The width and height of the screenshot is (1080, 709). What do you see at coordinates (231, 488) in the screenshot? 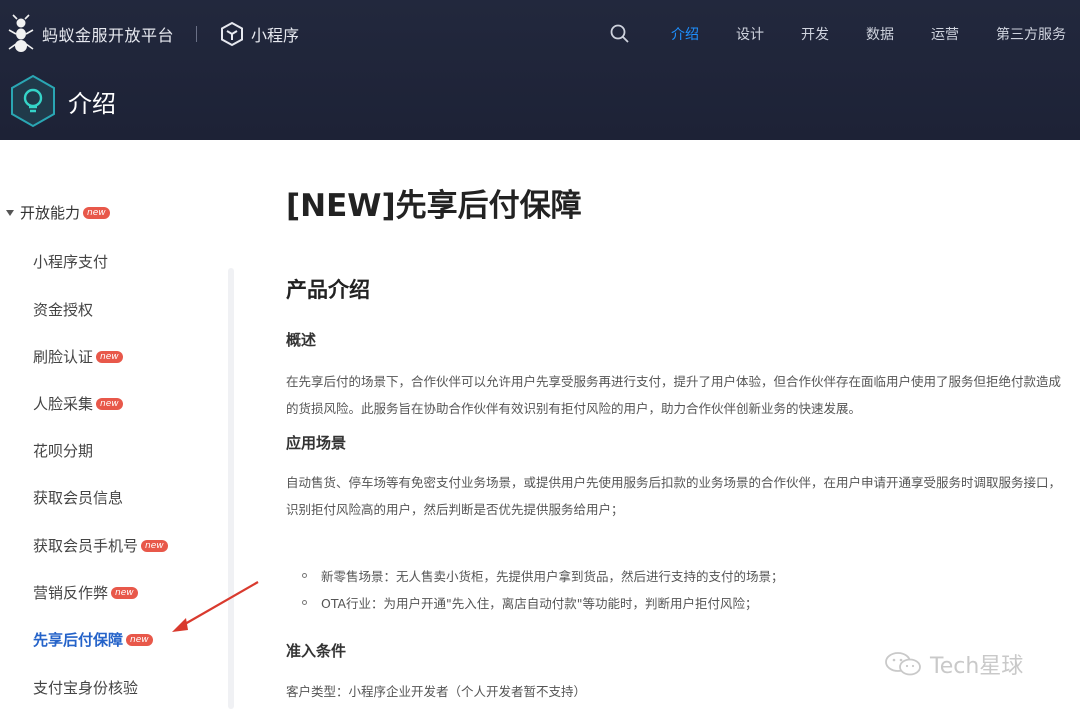
I see `sidebar-scrollbar` at bounding box center [231, 488].